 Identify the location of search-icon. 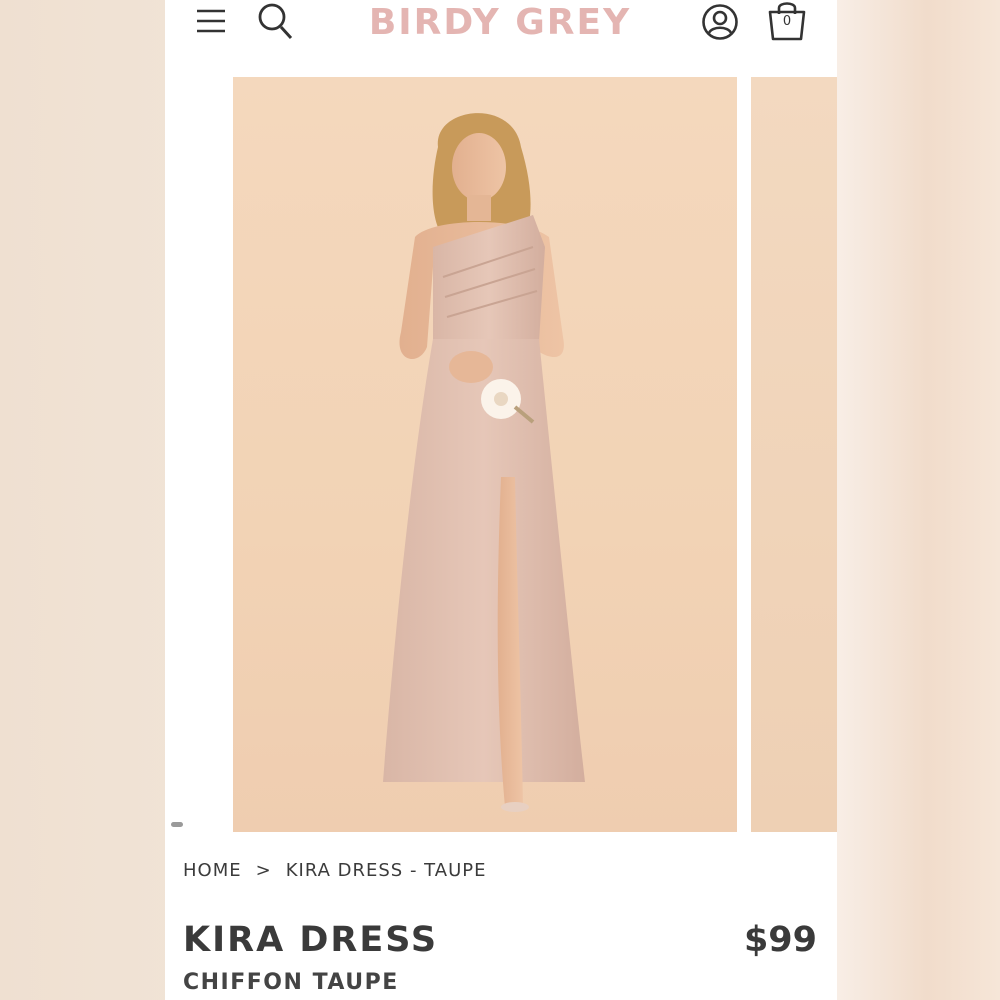
(275, 21).